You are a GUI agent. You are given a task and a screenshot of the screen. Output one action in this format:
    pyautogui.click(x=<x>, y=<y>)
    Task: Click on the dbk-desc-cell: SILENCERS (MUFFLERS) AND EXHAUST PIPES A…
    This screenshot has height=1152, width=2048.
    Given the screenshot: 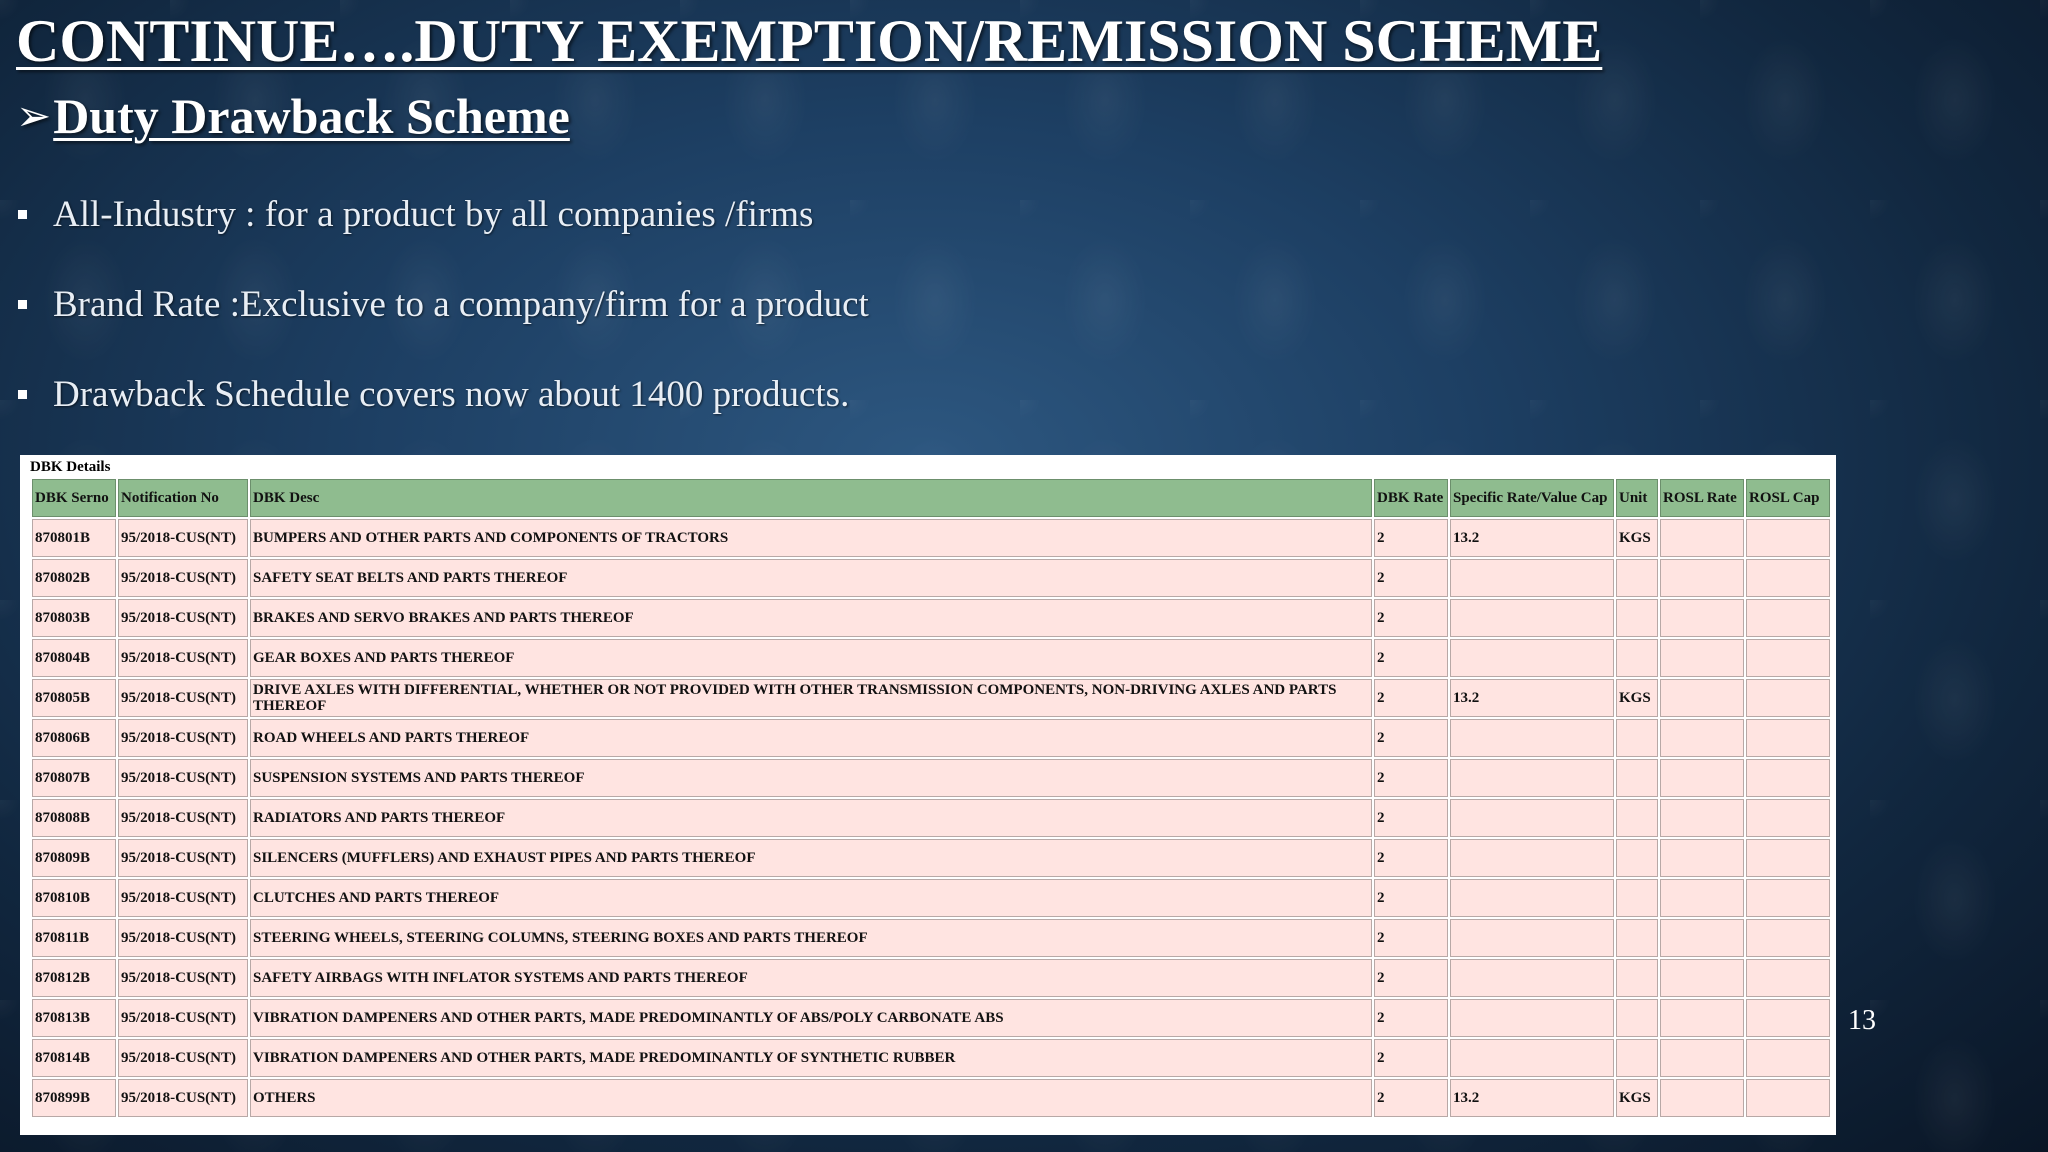 What is the action you would take?
    pyautogui.click(x=811, y=858)
    